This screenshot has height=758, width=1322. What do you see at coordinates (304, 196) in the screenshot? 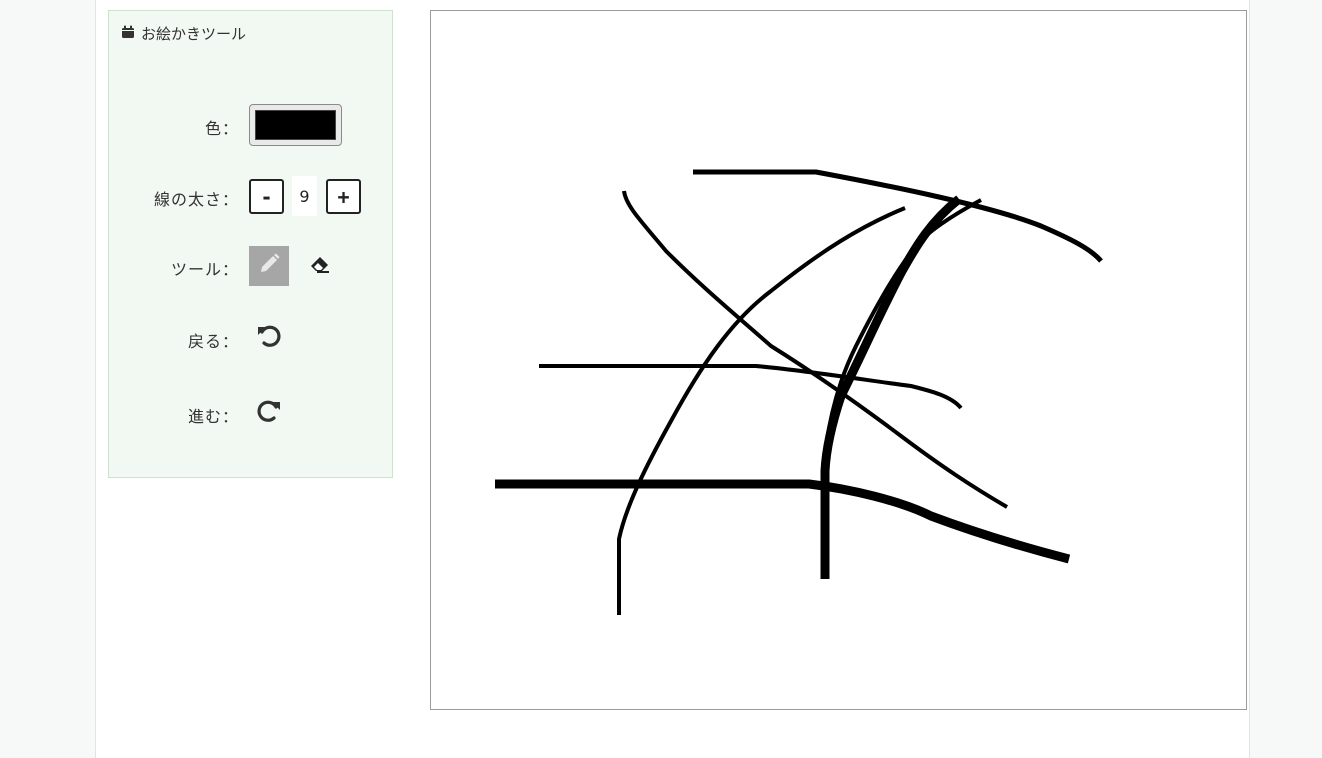
I see `line-width-value: 9` at bounding box center [304, 196].